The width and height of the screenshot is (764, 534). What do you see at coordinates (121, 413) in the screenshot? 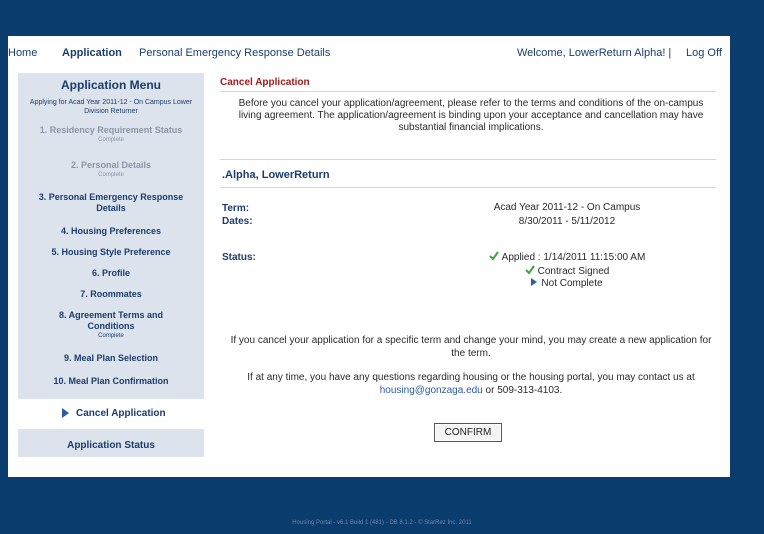
I see `sidebar-item-label: Cancel Application` at bounding box center [121, 413].